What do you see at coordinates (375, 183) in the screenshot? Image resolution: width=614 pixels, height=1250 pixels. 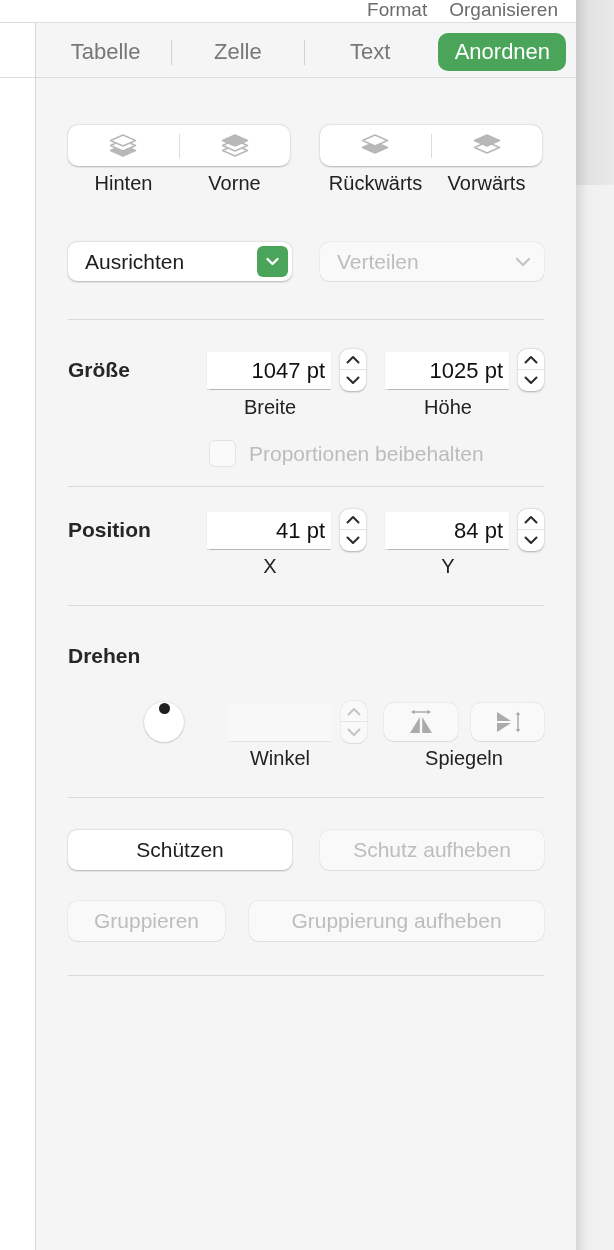 I see `button-label: Rückwärts` at bounding box center [375, 183].